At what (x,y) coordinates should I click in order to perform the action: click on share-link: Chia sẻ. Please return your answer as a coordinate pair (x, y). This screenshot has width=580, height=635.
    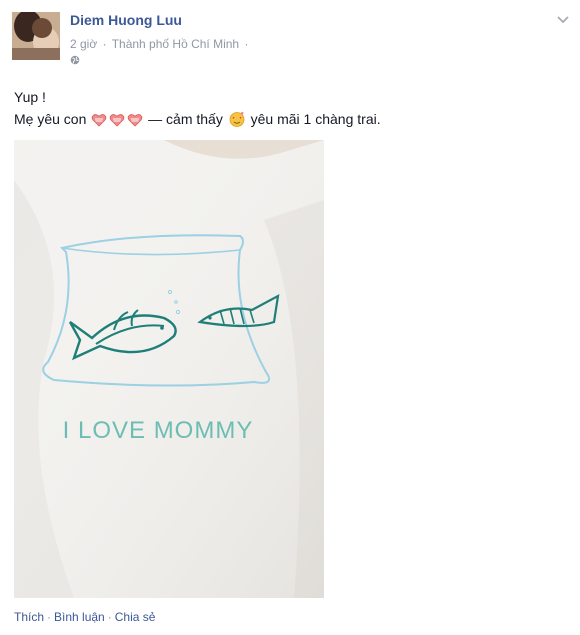
    Looking at the image, I should click on (135, 617).